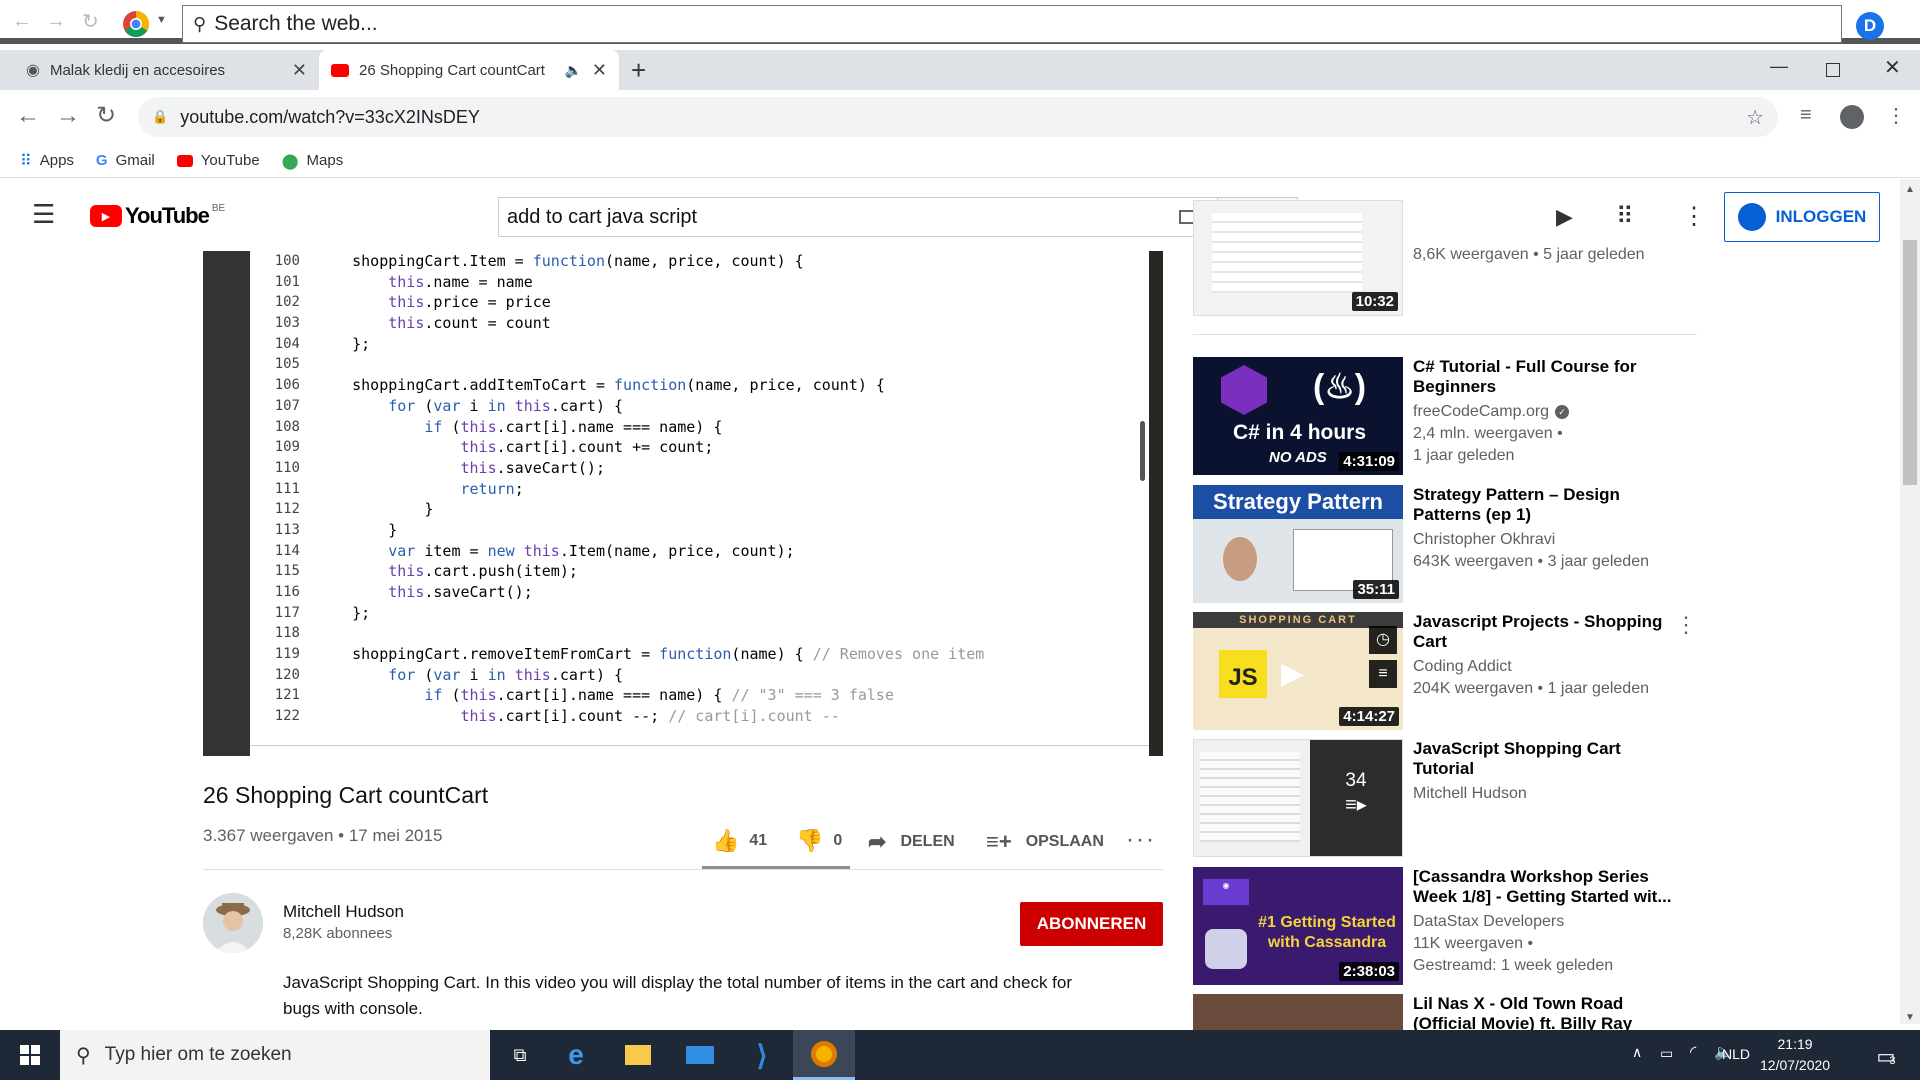  Describe the element at coordinates (460, 592) in the screenshot. I see `code-line: this.saveCart();` at that location.